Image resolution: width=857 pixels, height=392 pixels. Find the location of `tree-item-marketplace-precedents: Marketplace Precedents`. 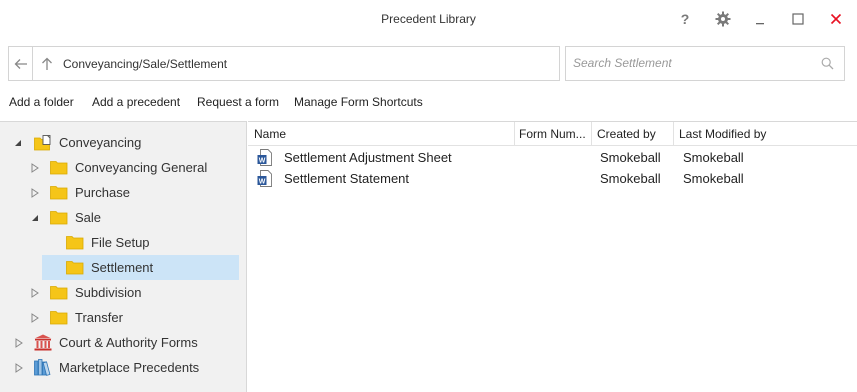

tree-item-marketplace-precedents: Marketplace Precedents is located at coordinates (123, 368).